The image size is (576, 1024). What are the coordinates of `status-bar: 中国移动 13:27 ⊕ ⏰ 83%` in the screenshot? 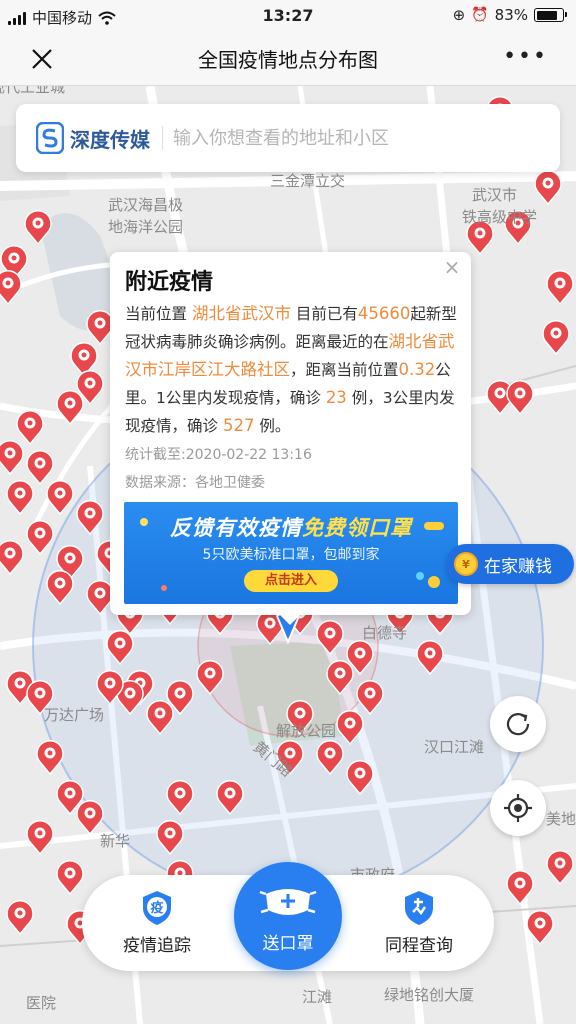 It's located at (288, 16).